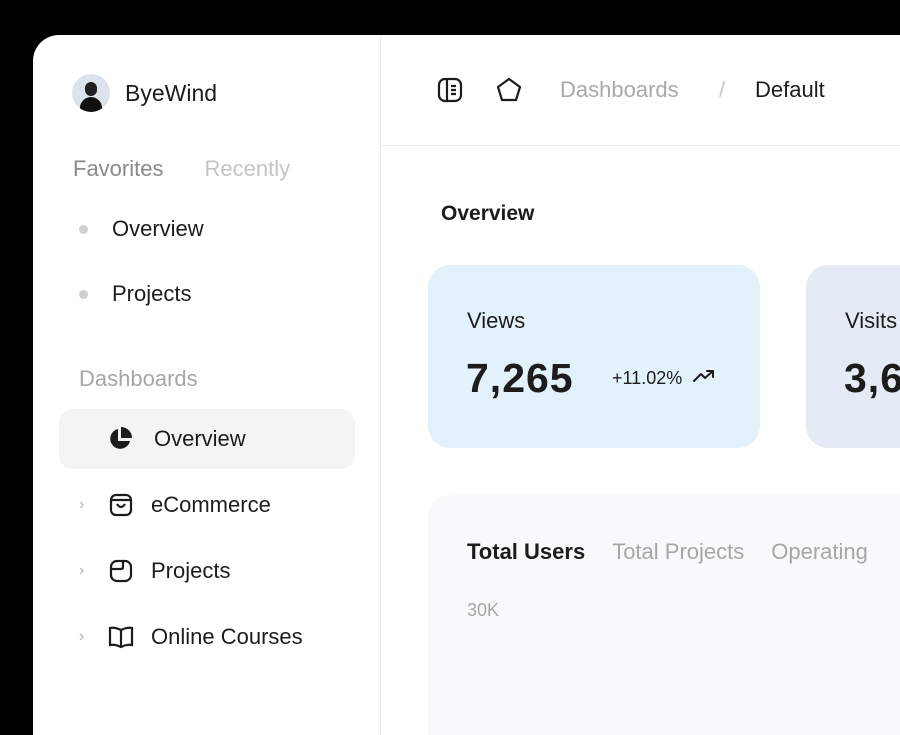 This screenshot has height=735, width=900. Describe the element at coordinates (678, 552) in the screenshot. I see `tab-total-projects: Total Projects` at that location.